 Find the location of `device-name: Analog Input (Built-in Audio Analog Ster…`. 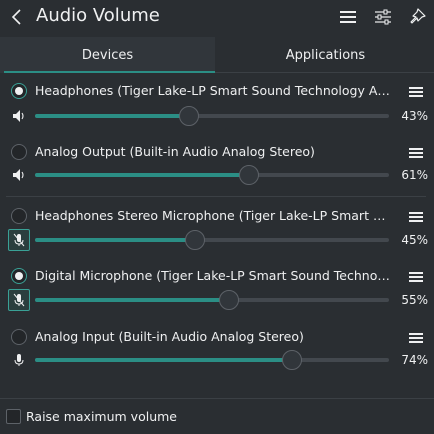

device-name: Analog Input (Built-in Audio Analog Ster… is located at coordinates (169, 336).